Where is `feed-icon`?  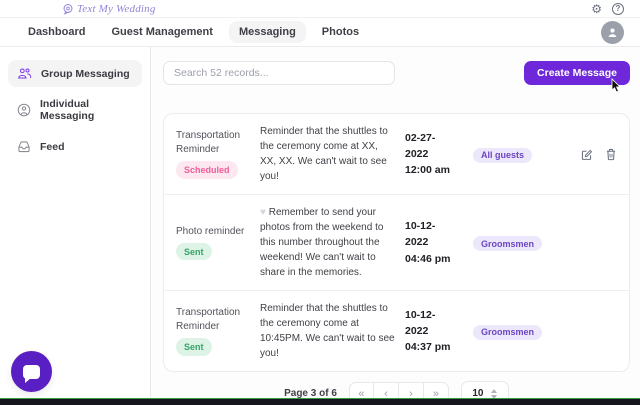 feed-icon is located at coordinates (24, 147).